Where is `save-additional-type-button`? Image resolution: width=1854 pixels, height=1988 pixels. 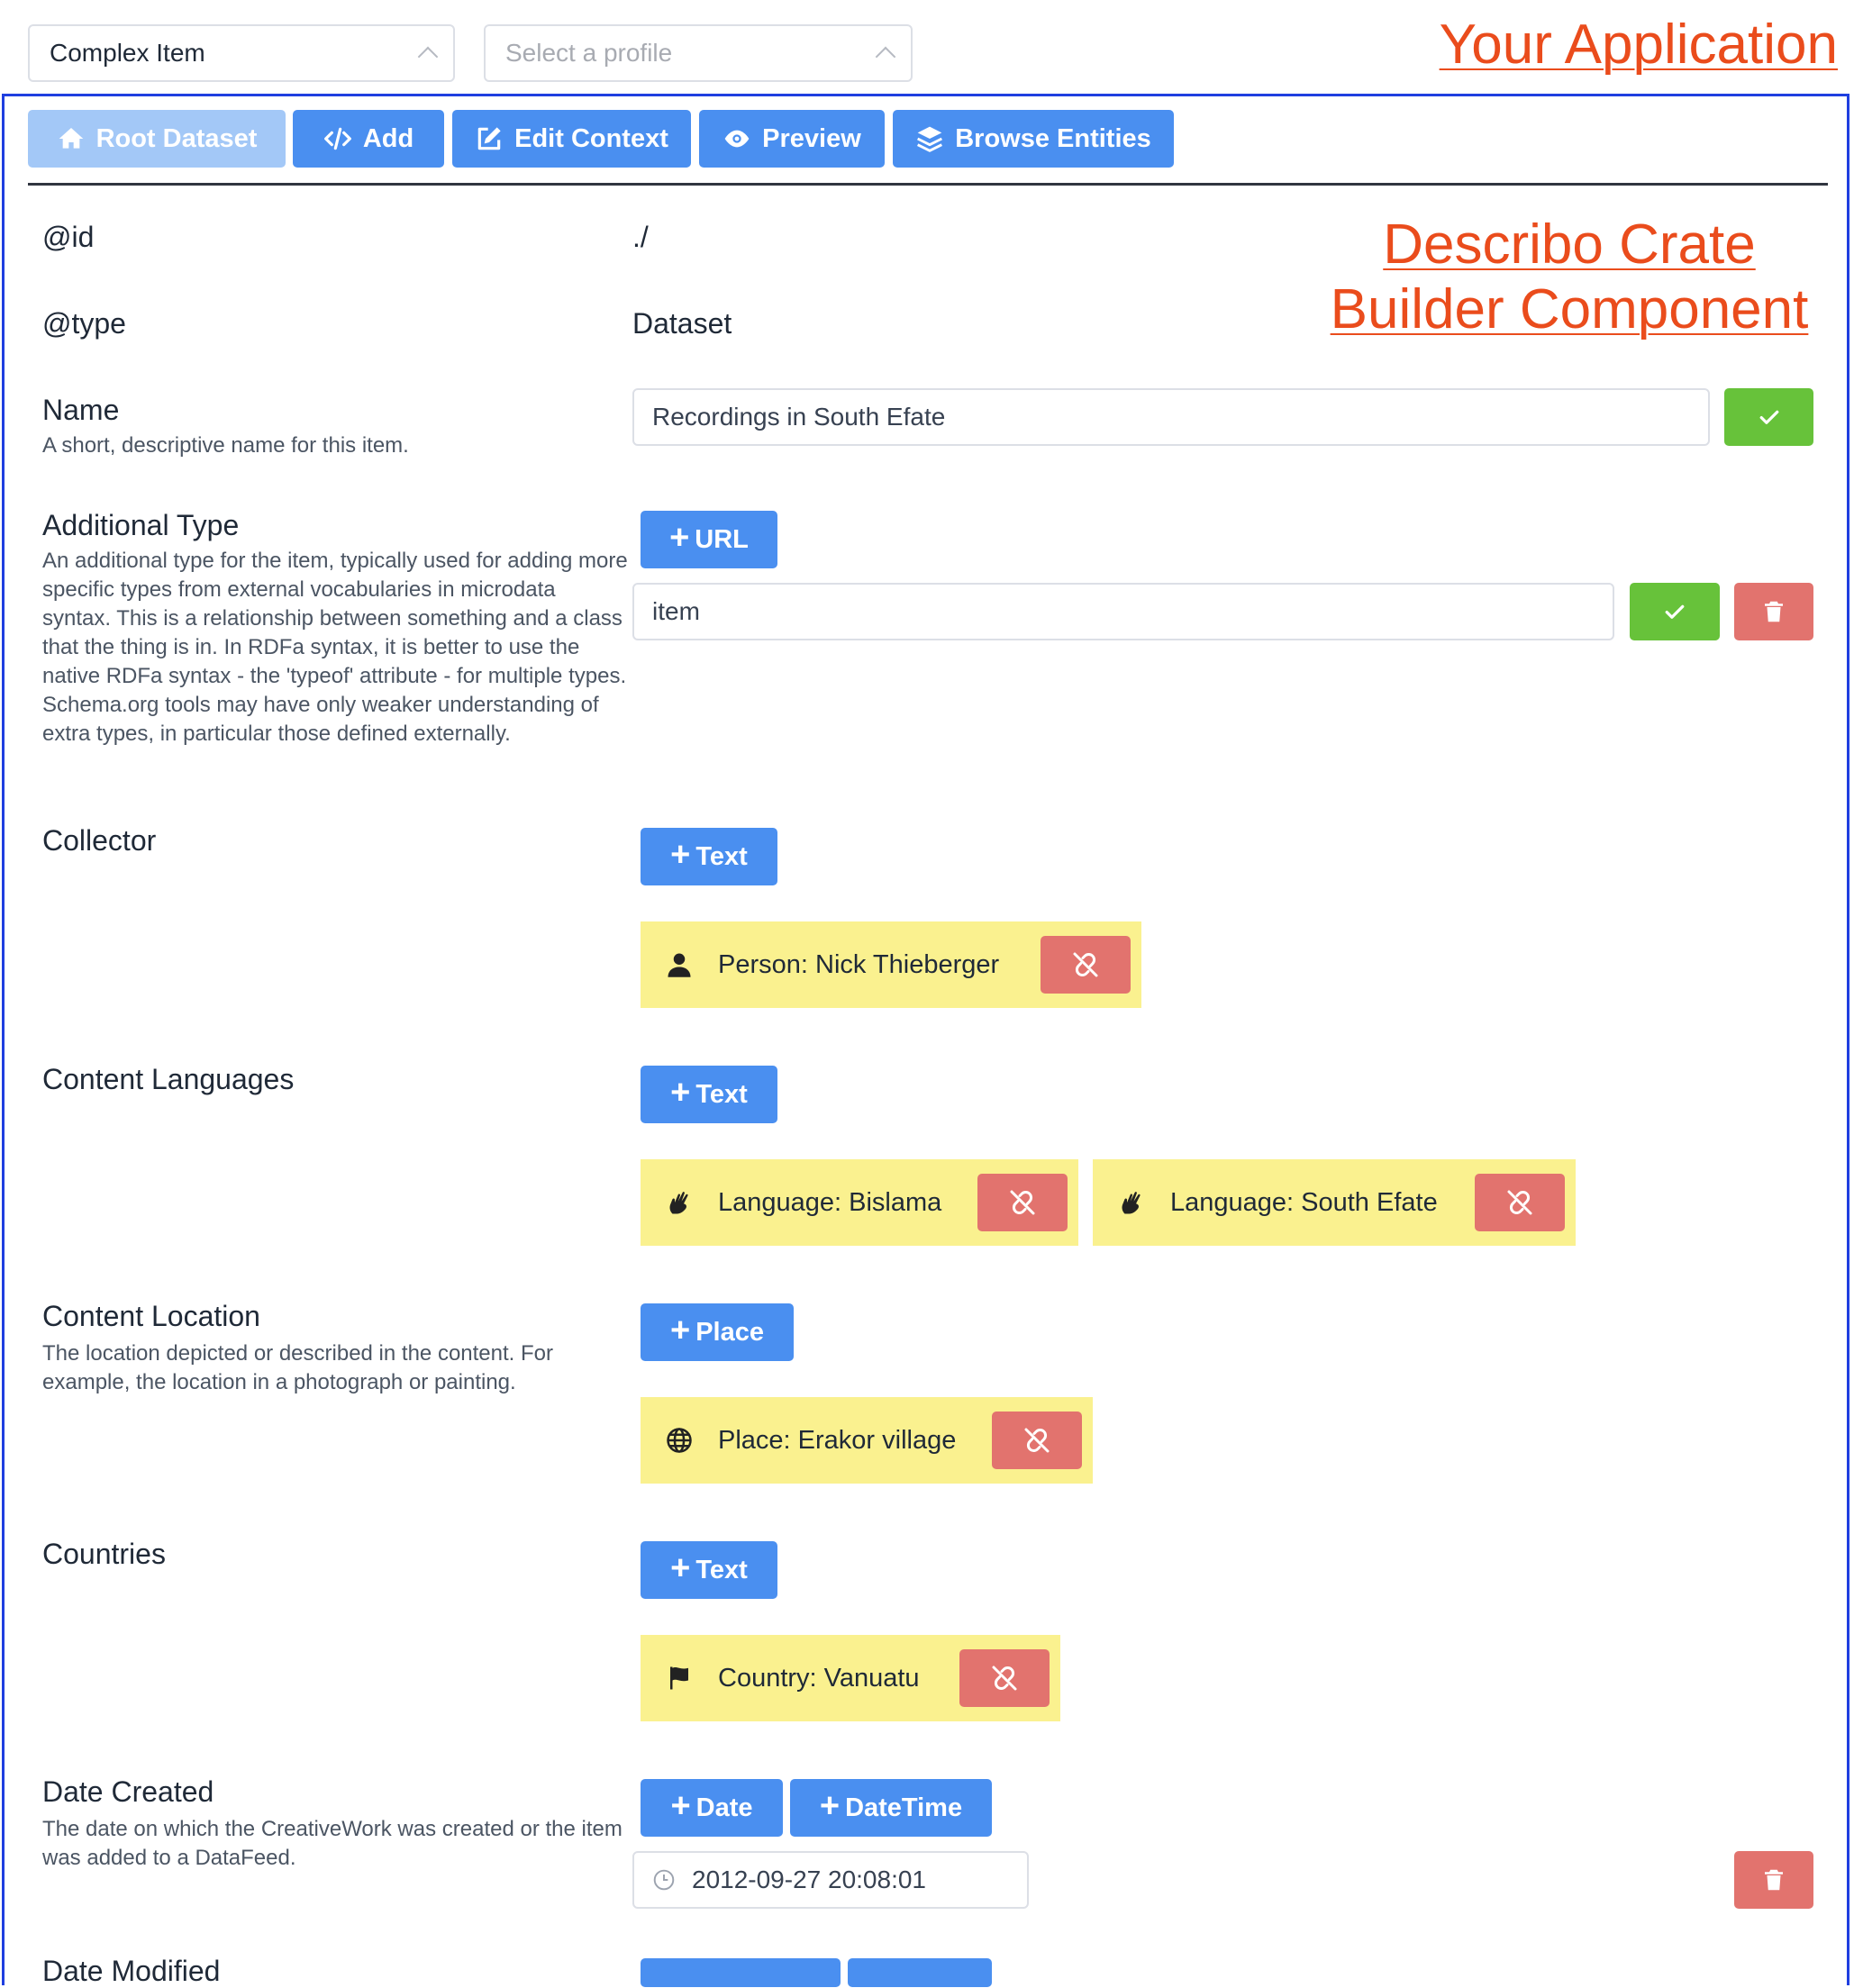 save-additional-type-button is located at coordinates (1675, 611).